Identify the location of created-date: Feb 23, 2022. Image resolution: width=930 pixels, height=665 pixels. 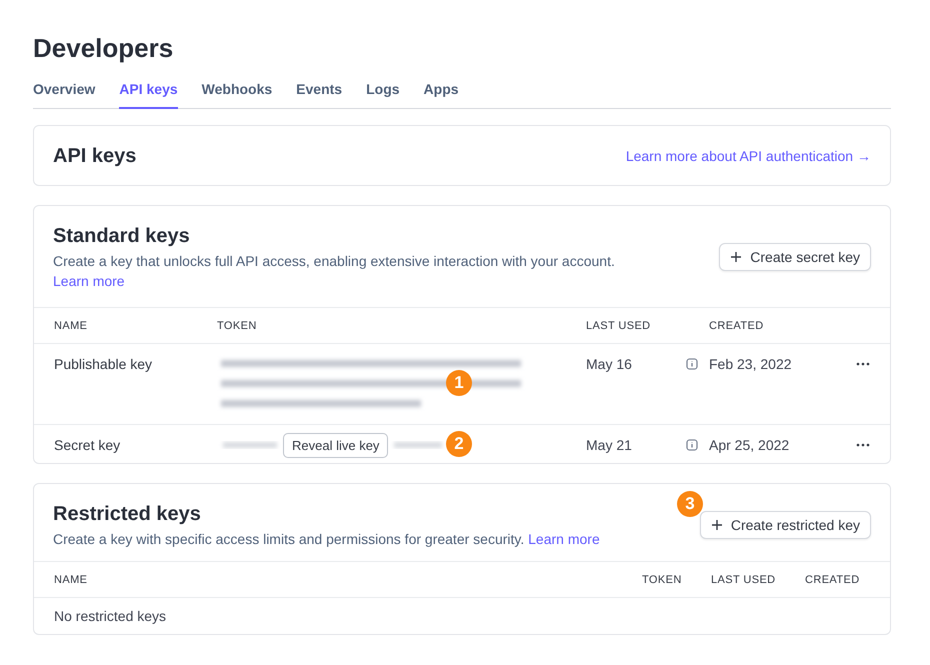
(751, 364).